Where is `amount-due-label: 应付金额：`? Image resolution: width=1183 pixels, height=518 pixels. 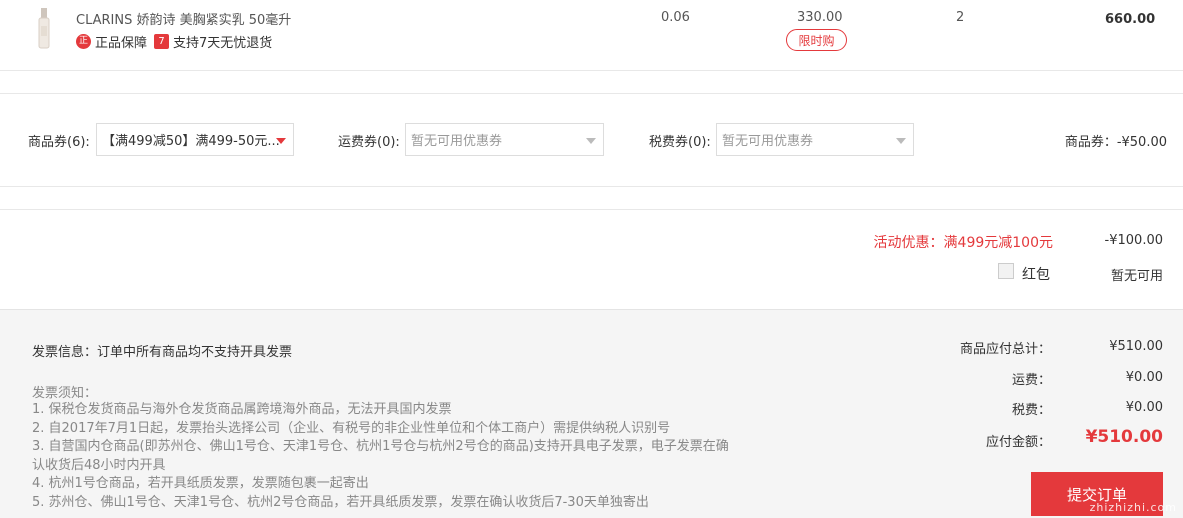
amount-due-label: 应付金额： is located at coordinates (1018, 442).